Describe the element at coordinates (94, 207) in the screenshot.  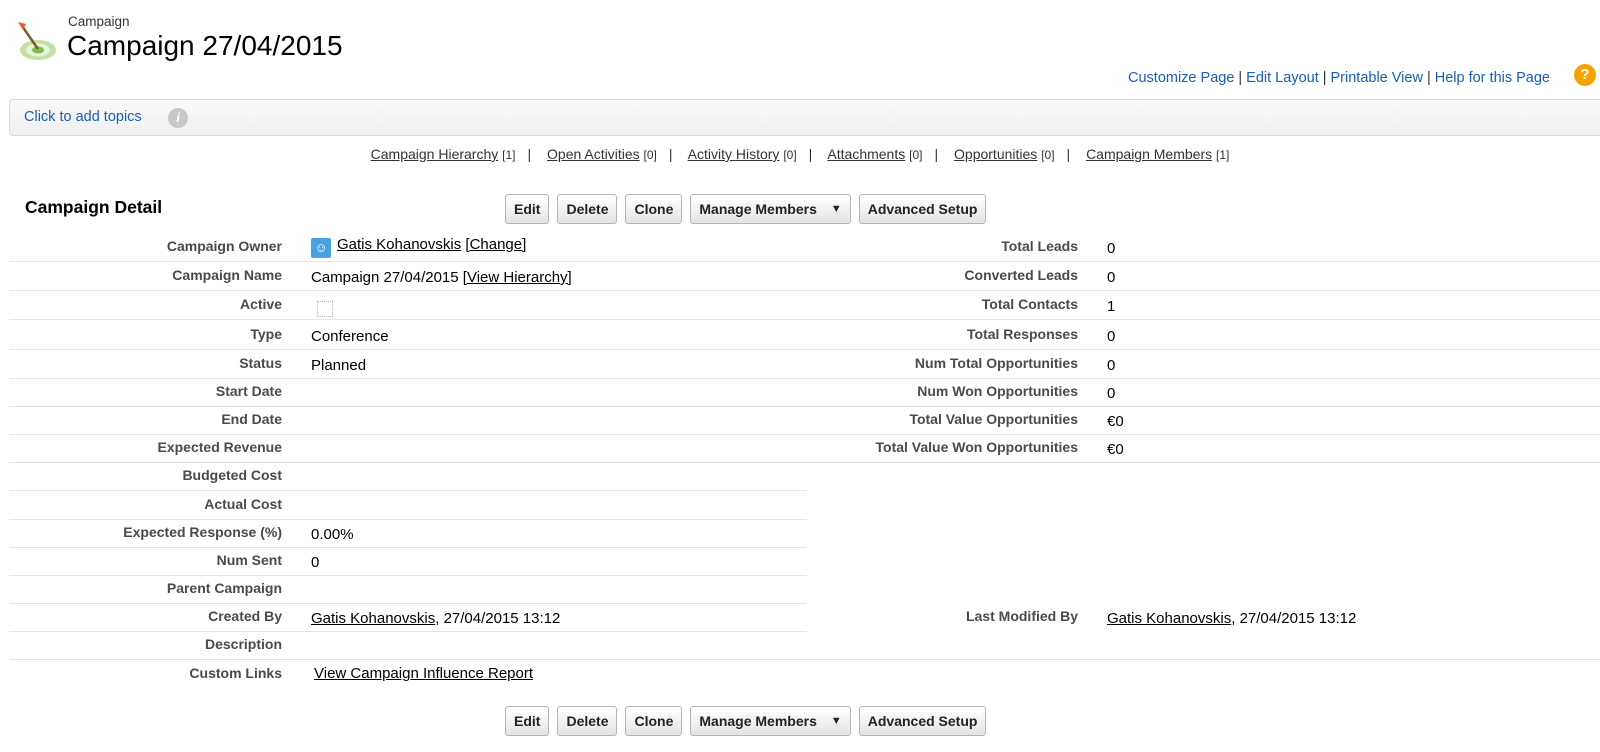
I see `section-title: Campaign Detail` at that location.